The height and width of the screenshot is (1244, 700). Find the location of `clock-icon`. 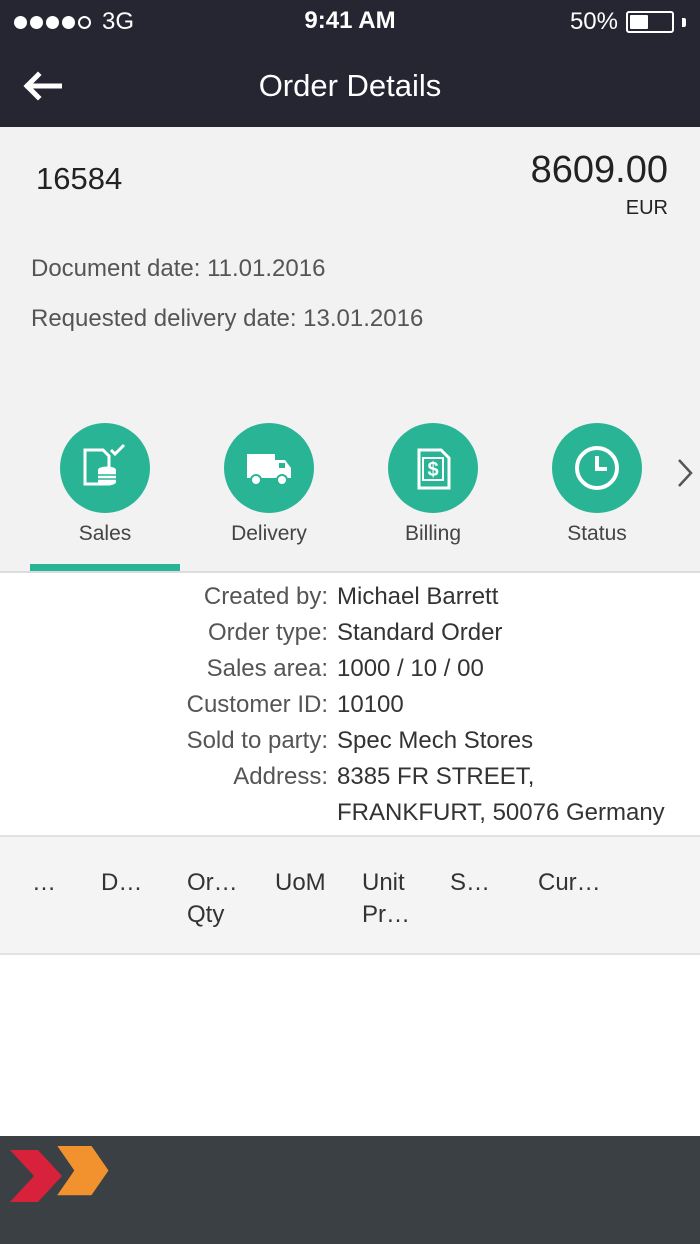

clock-icon is located at coordinates (597, 468).